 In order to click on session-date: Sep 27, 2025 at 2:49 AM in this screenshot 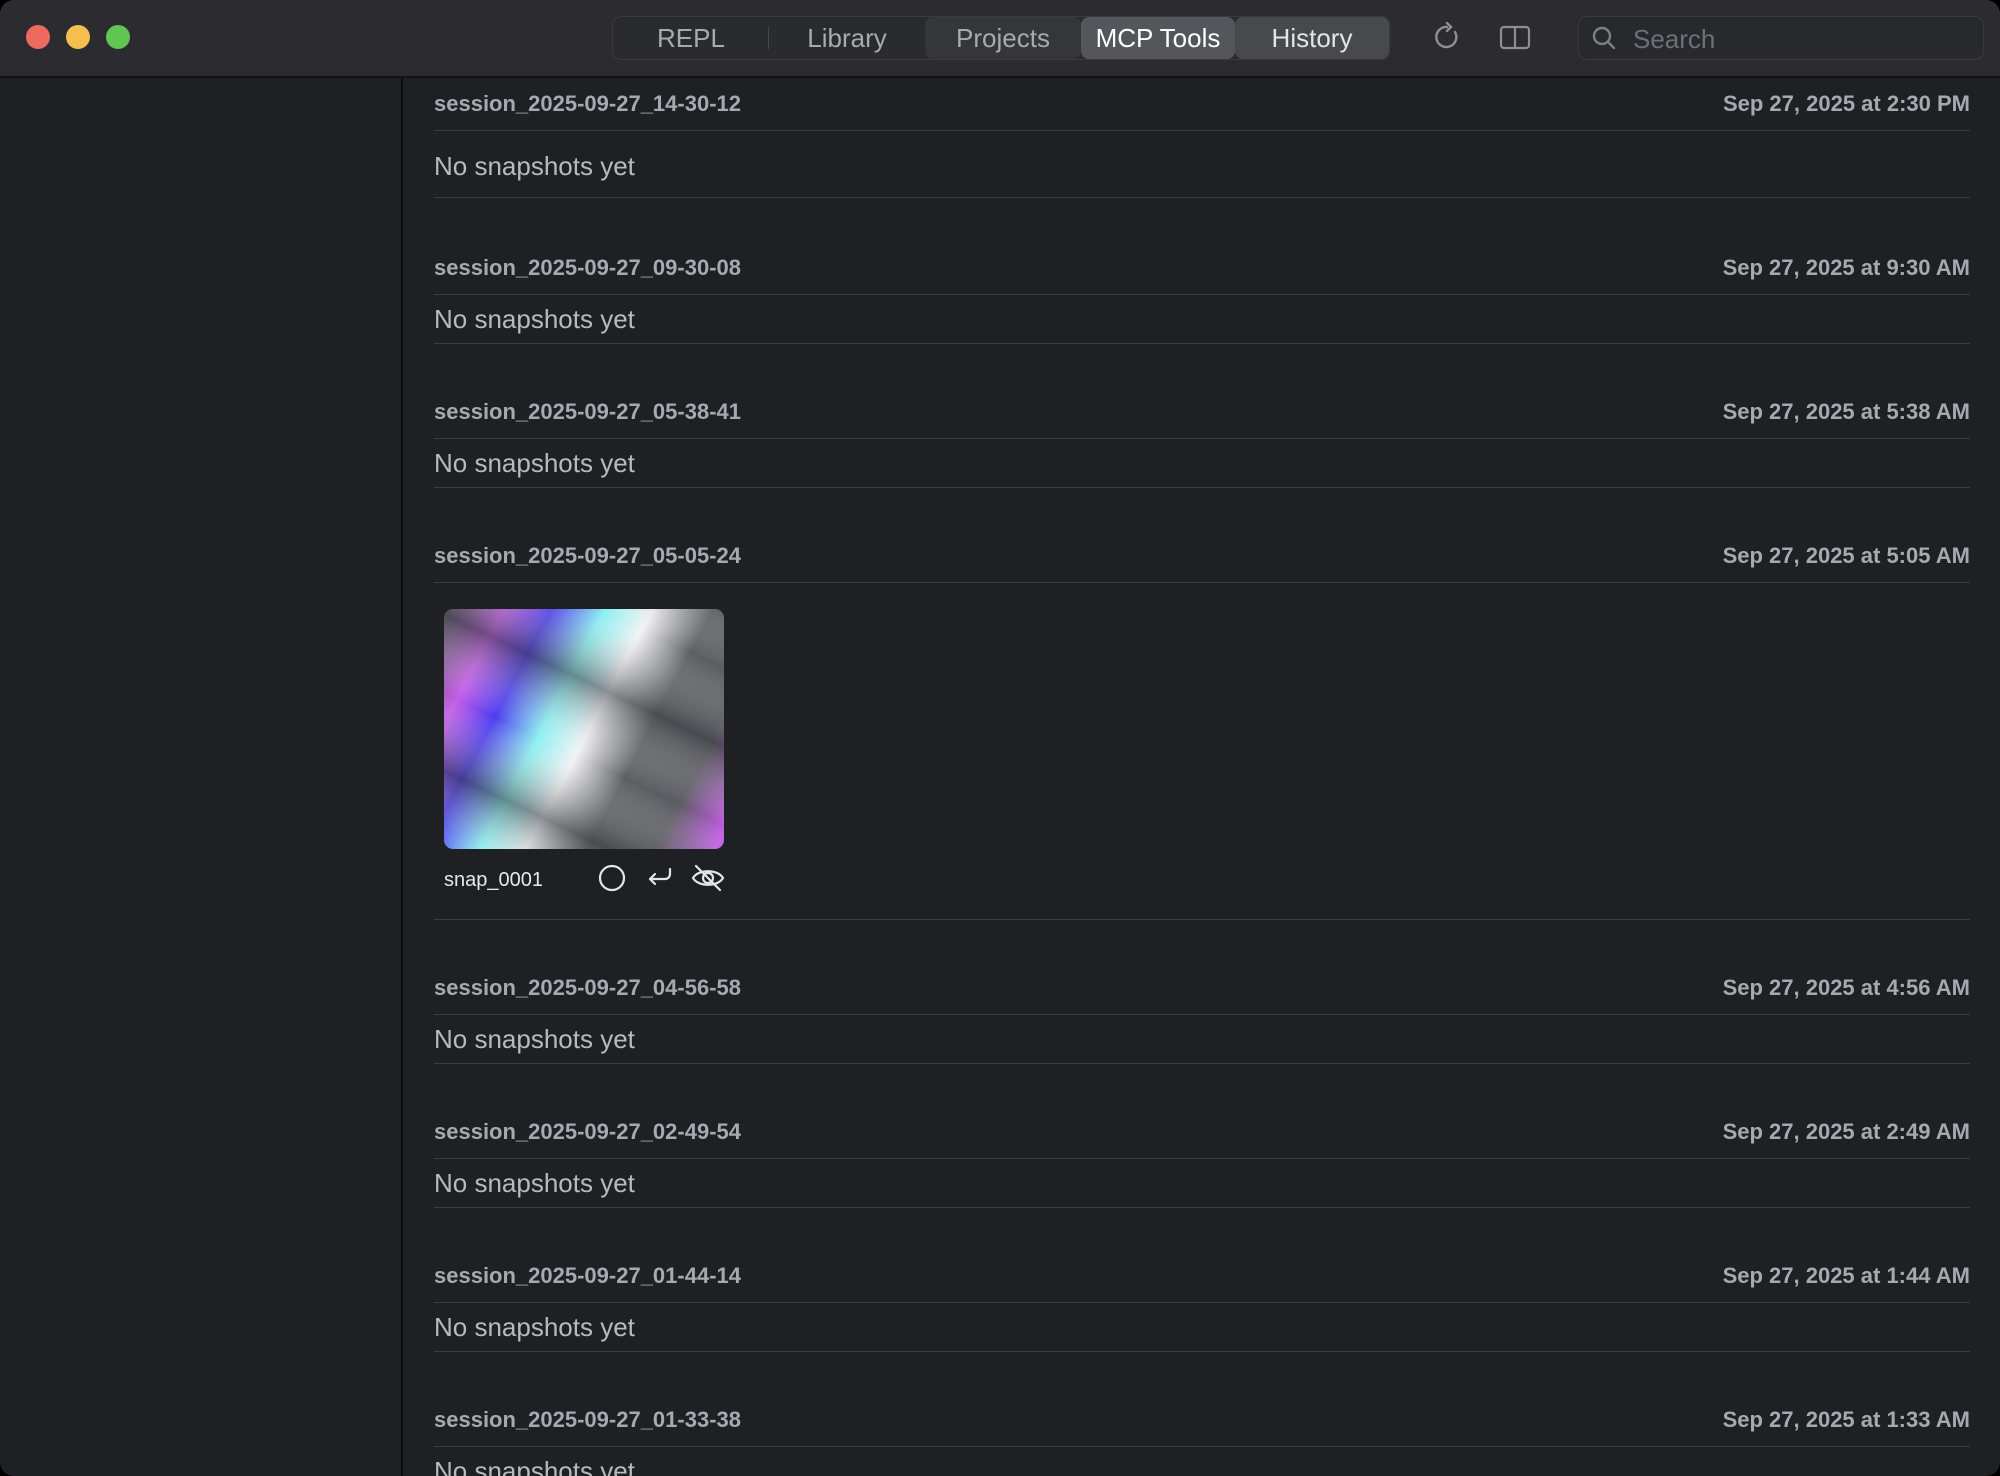, I will do `click(1846, 1131)`.